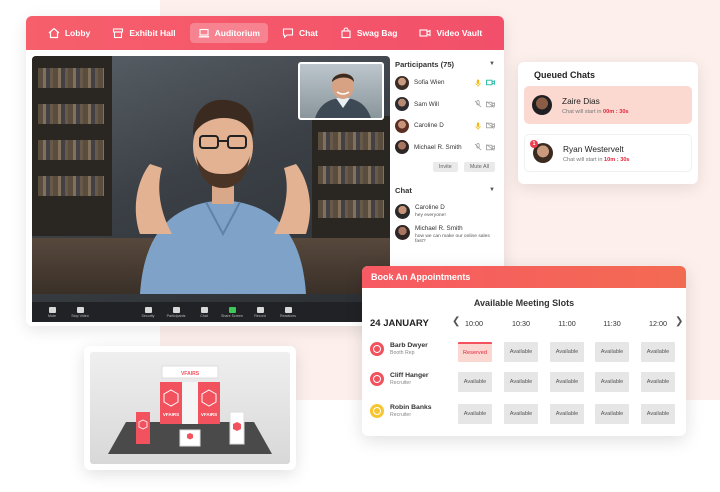 This screenshot has width=720, height=492. I want to click on rep-name: Robin Banks, so click(411, 407).